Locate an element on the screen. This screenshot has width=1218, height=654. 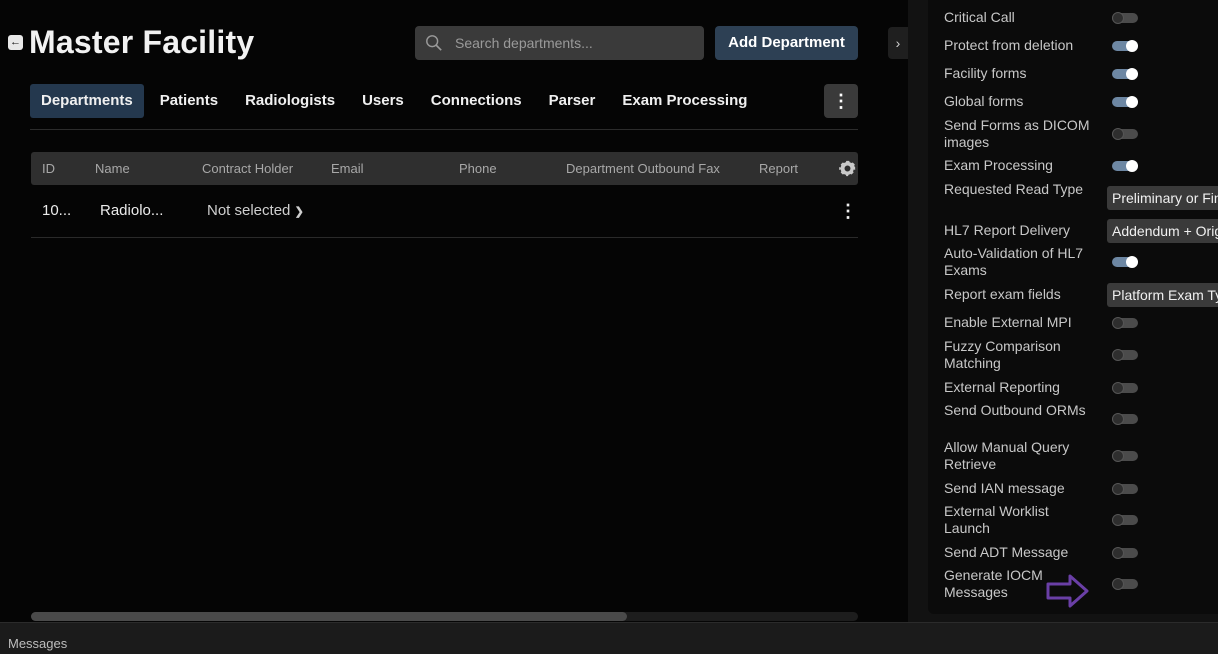
contract-holder-select: Not selected ❯ is located at coordinates (255, 211).